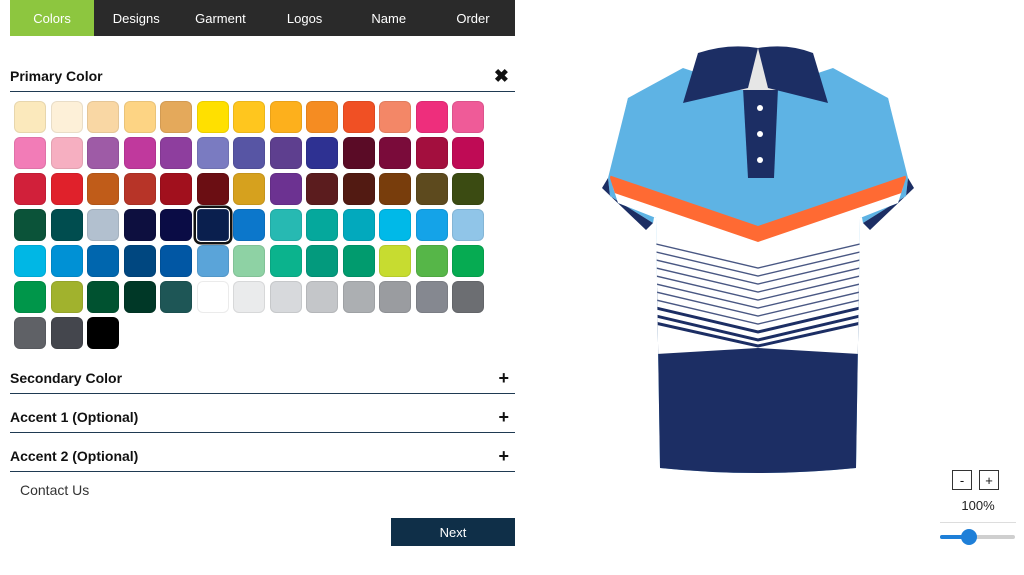 The width and height of the screenshot is (1024, 575). What do you see at coordinates (389, 18) in the screenshot?
I see `tab-name: Name` at bounding box center [389, 18].